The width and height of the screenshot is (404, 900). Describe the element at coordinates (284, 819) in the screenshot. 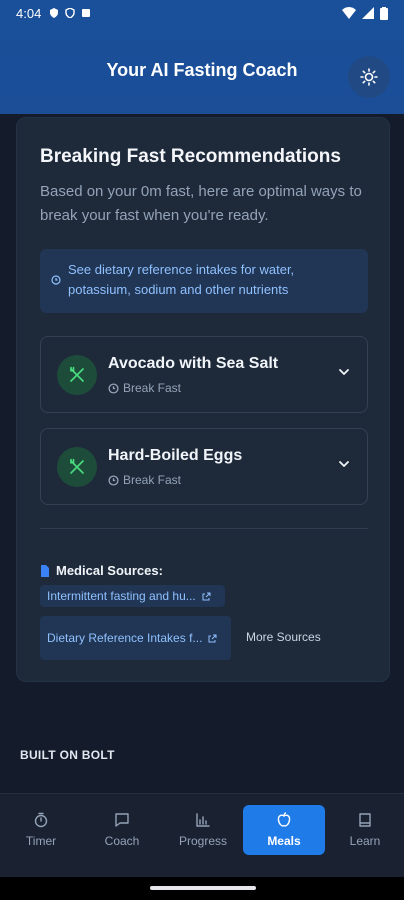

I see `apple-icon` at that location.